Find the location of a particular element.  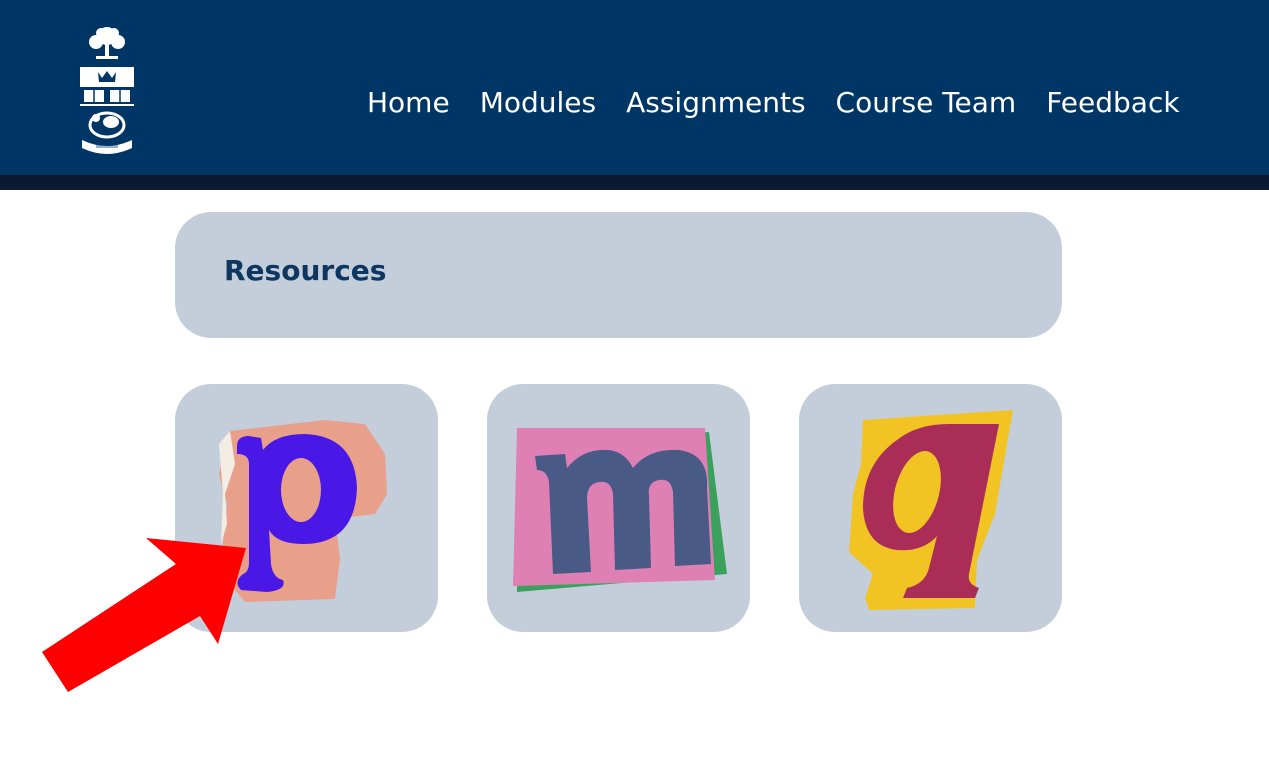

header-divider is located at coordinates (634, 182).